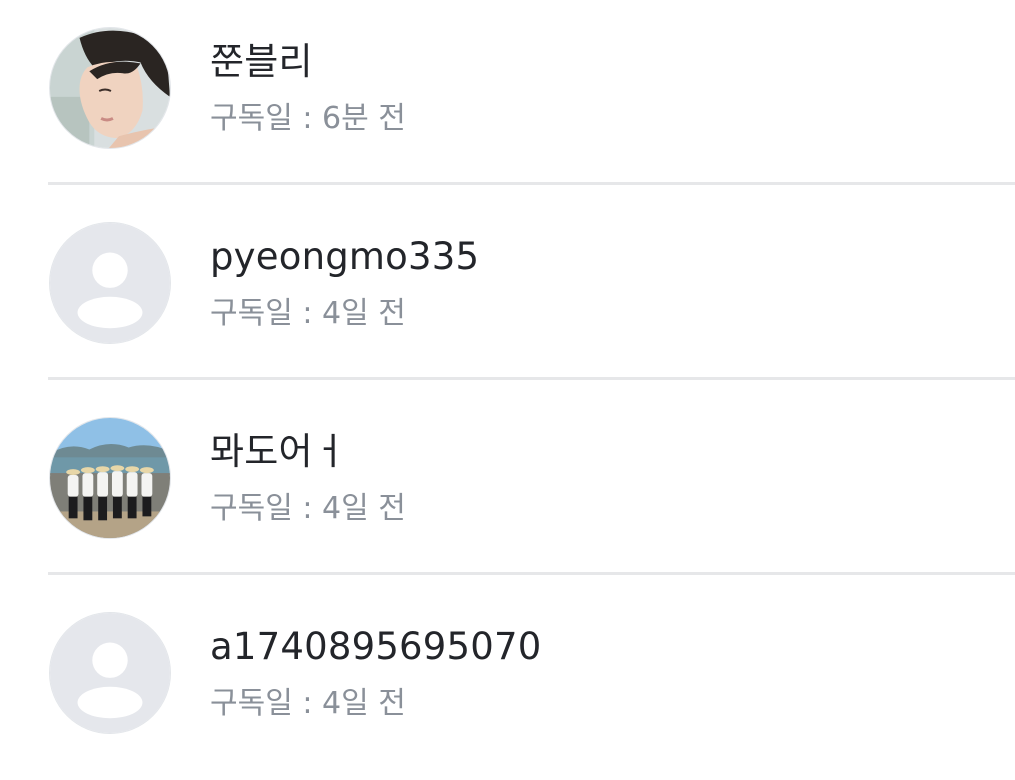  Describe the element at coordinates (261, 61) in the screenshot. I see `subscriber-name: 쭌블리` at that location.